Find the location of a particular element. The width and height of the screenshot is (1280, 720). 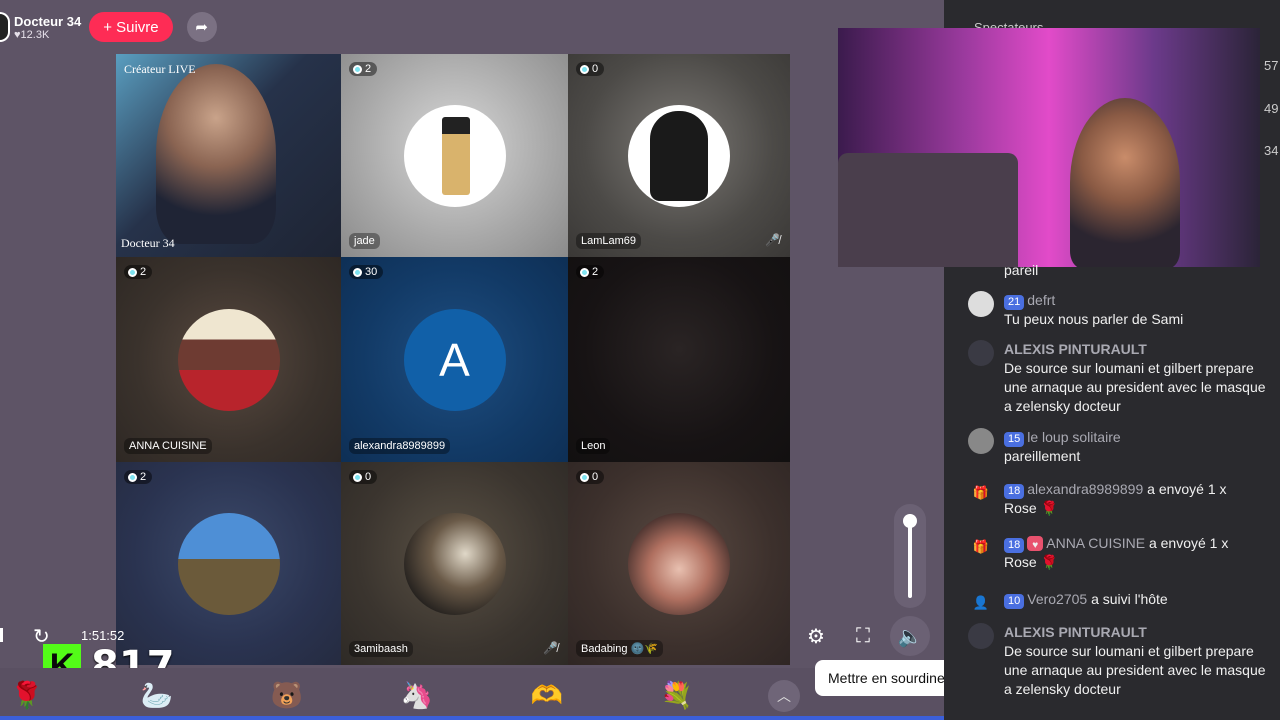

grid-tile: 0 3amibaash 🎤̸ is located at coordinates (454, 563).